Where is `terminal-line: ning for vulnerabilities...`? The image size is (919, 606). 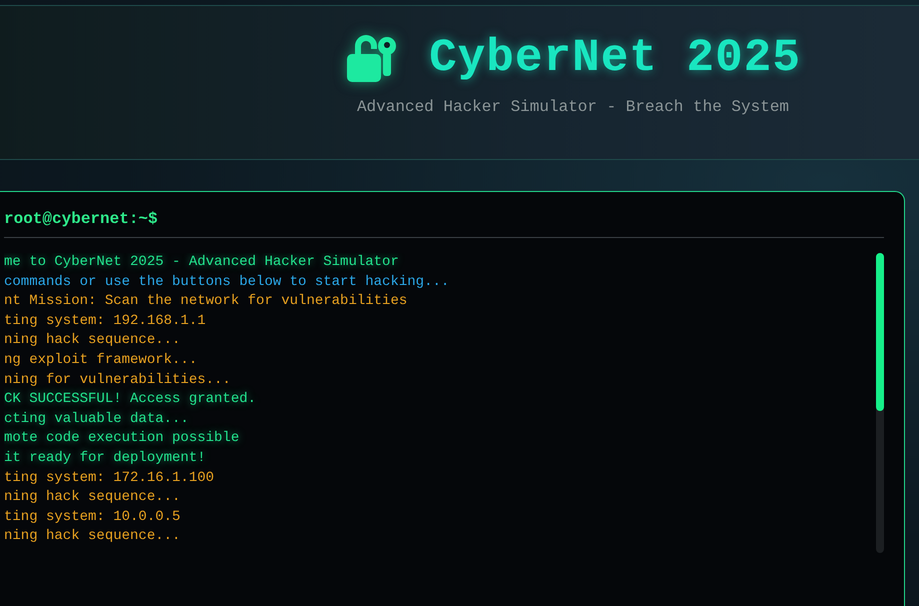 terminal-line: ning for vulnerabilities... is located at coordinates (118, 380).